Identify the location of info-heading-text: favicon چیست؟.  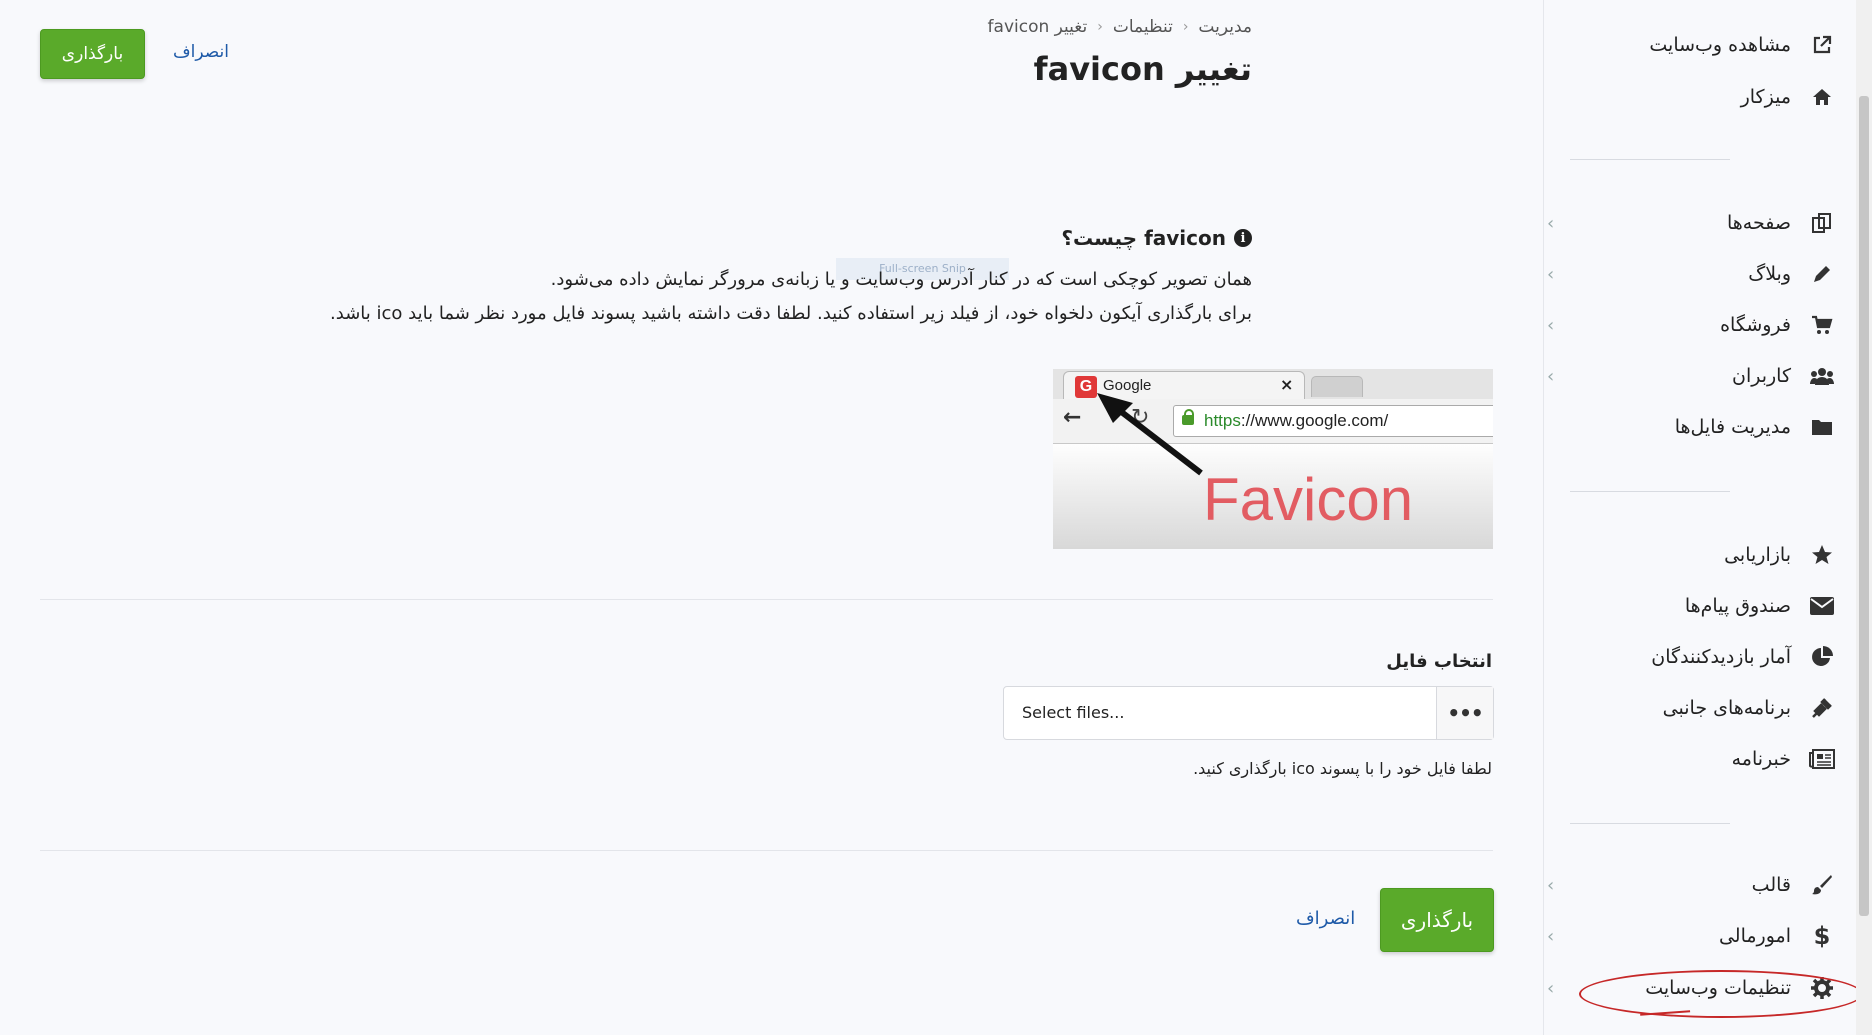
(1143, 238).